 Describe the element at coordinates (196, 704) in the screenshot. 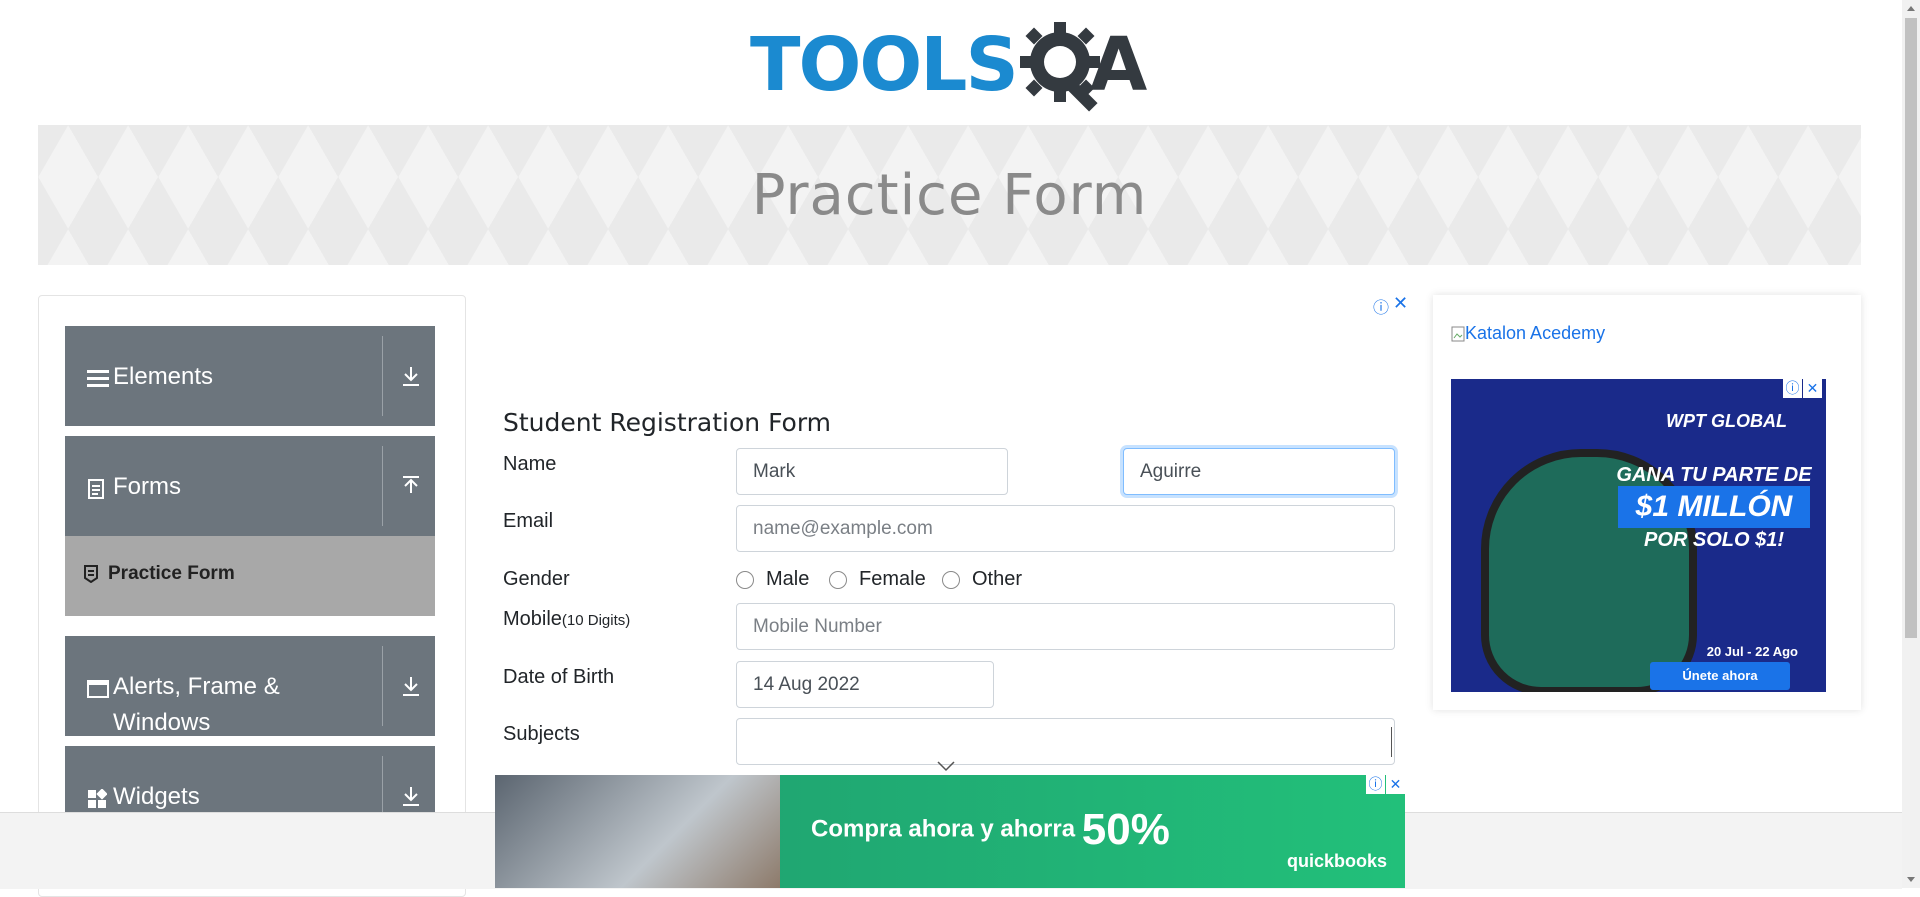

I see `sidebar-group-label: Alerts, Frame & Windows` at that location.